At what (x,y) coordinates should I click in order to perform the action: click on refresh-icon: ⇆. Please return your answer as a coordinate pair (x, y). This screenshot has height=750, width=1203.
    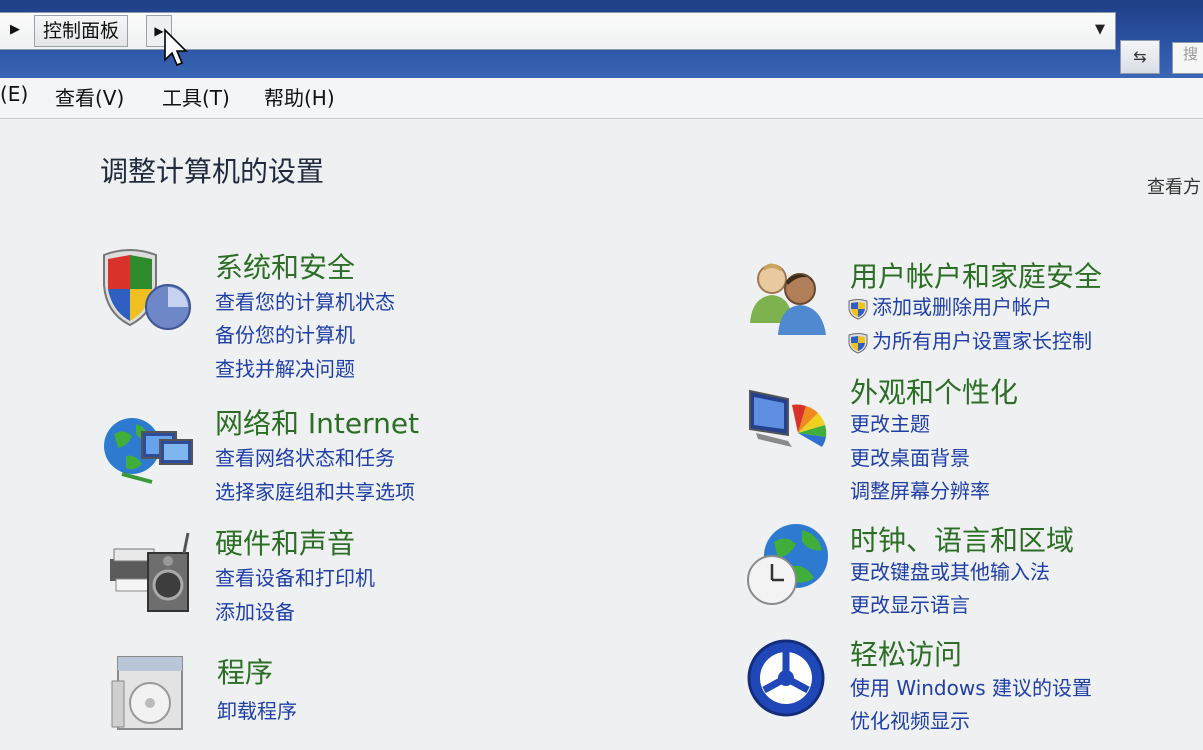
    Looking at the image, I should click on (1140, 56).